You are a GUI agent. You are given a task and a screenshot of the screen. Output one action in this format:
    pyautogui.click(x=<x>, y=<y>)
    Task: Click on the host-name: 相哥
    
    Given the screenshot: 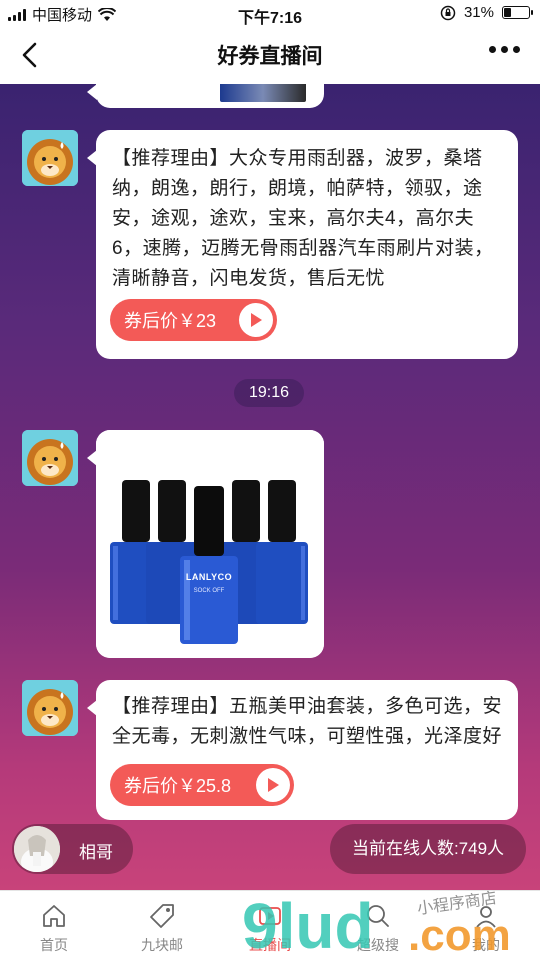 What is the action you would take?
    pyautogui.click(x=96, y=852)
    